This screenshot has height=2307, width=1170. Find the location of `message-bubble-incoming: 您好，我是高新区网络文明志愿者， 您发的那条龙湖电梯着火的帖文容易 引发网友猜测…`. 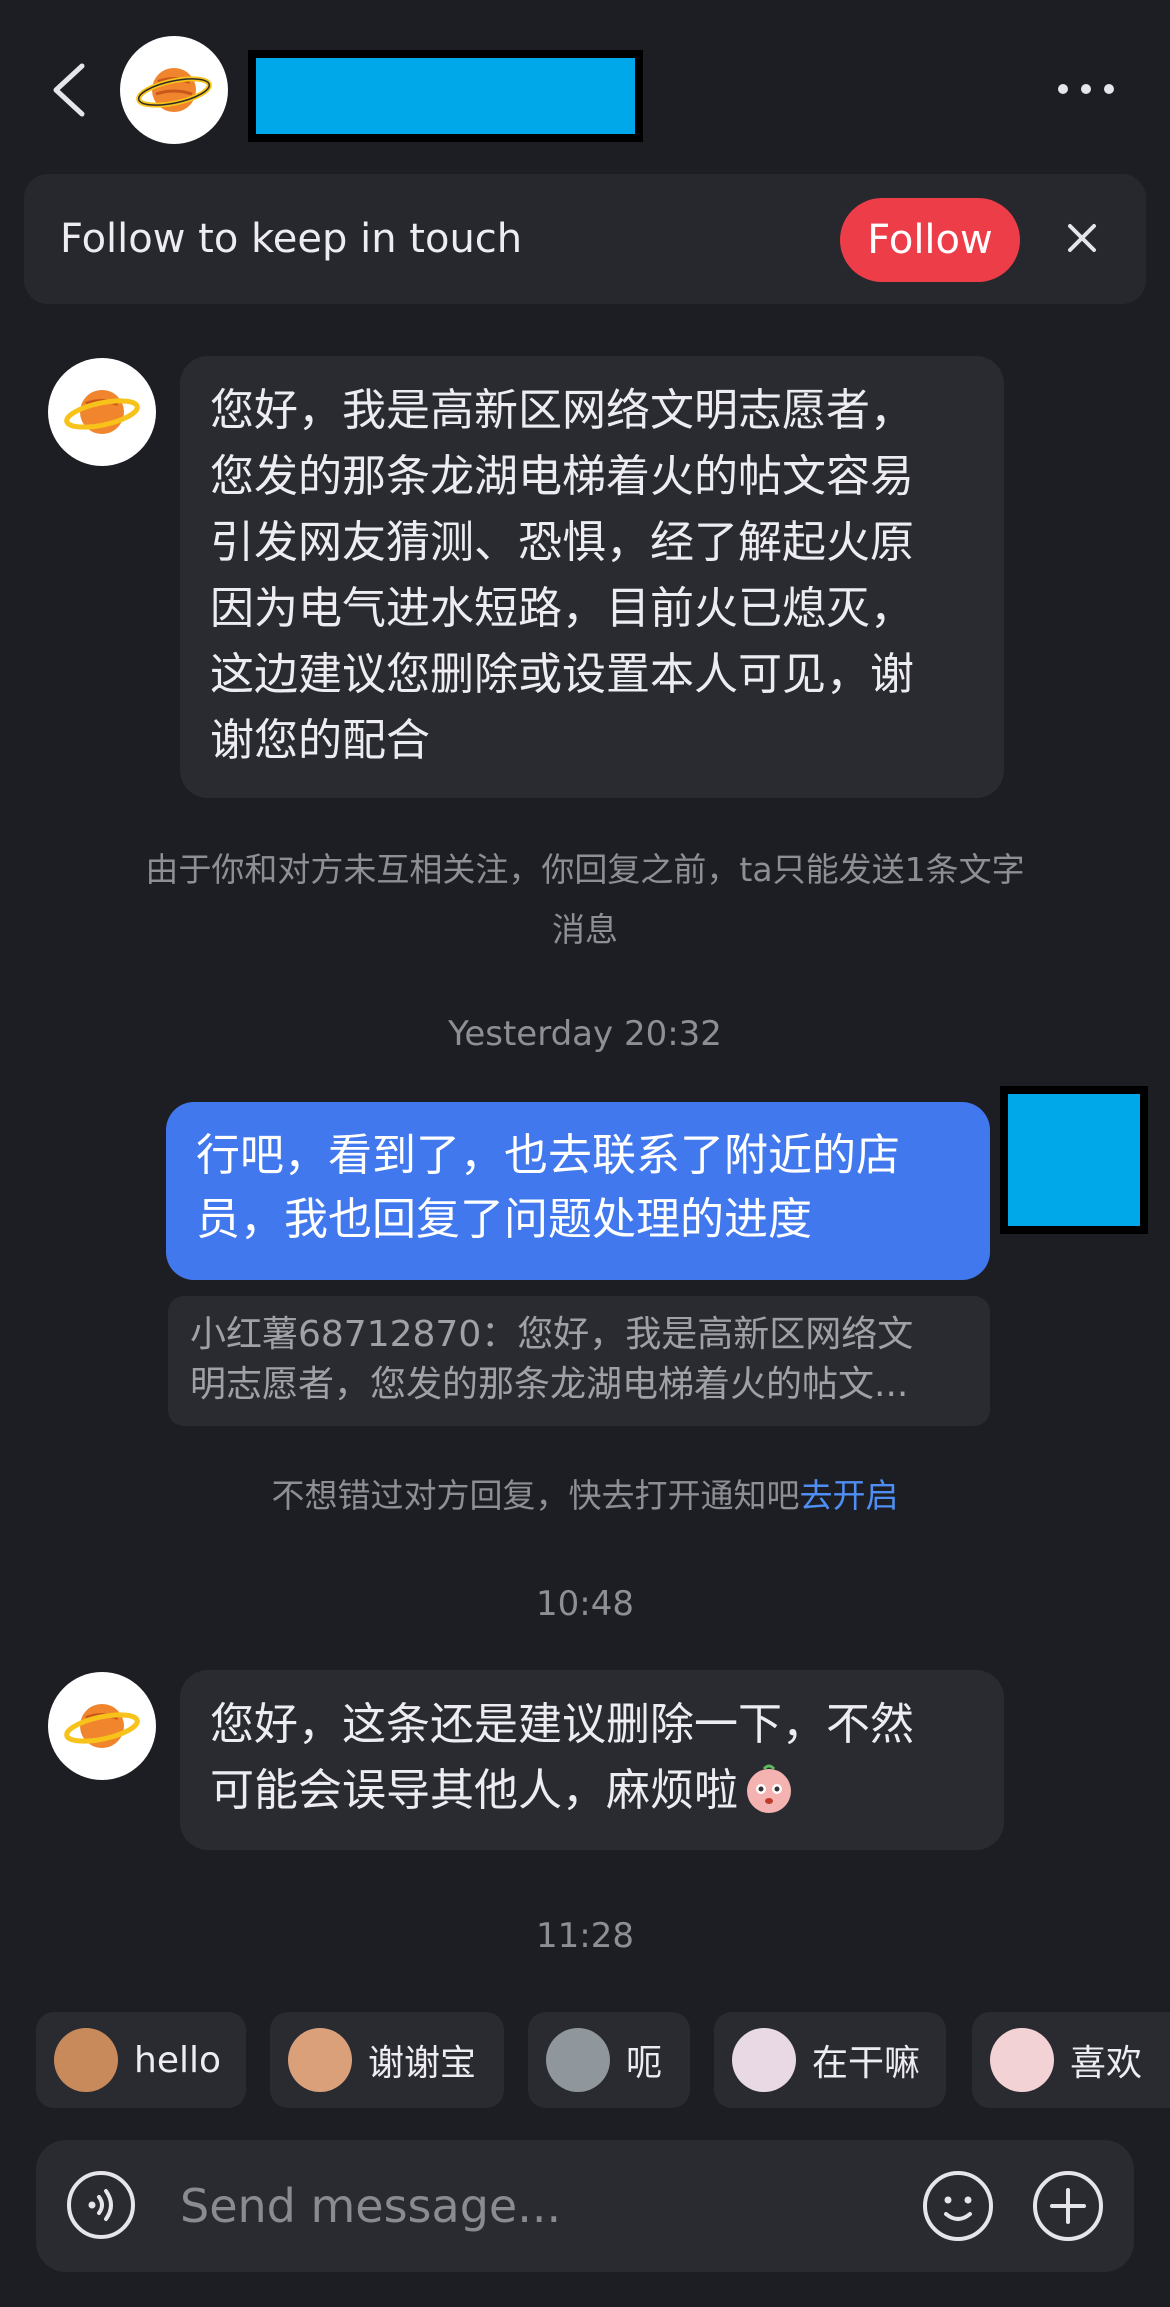

message-bubble-incoming: 您好，我是高新区网络文明志愿者， 您发的那条龙湖电梯着火的帖文容易 引发网友猜测… is located at coordinates (592, 577).